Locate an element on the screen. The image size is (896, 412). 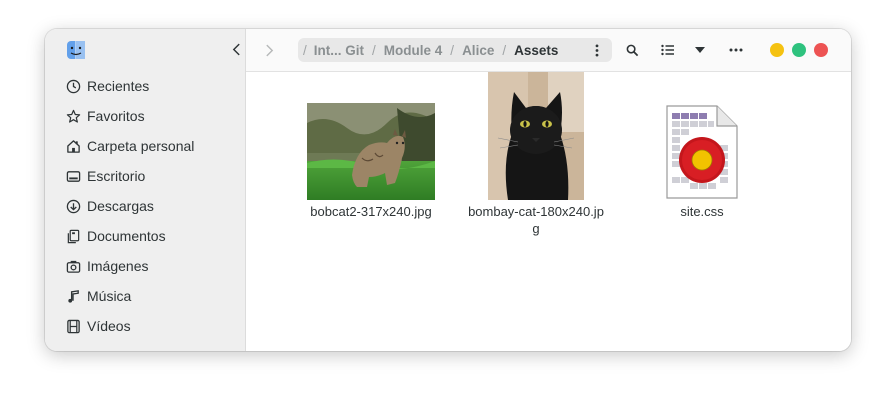
file-item: bobcat2-317x240.jpg is located at coordinates (371, 146).